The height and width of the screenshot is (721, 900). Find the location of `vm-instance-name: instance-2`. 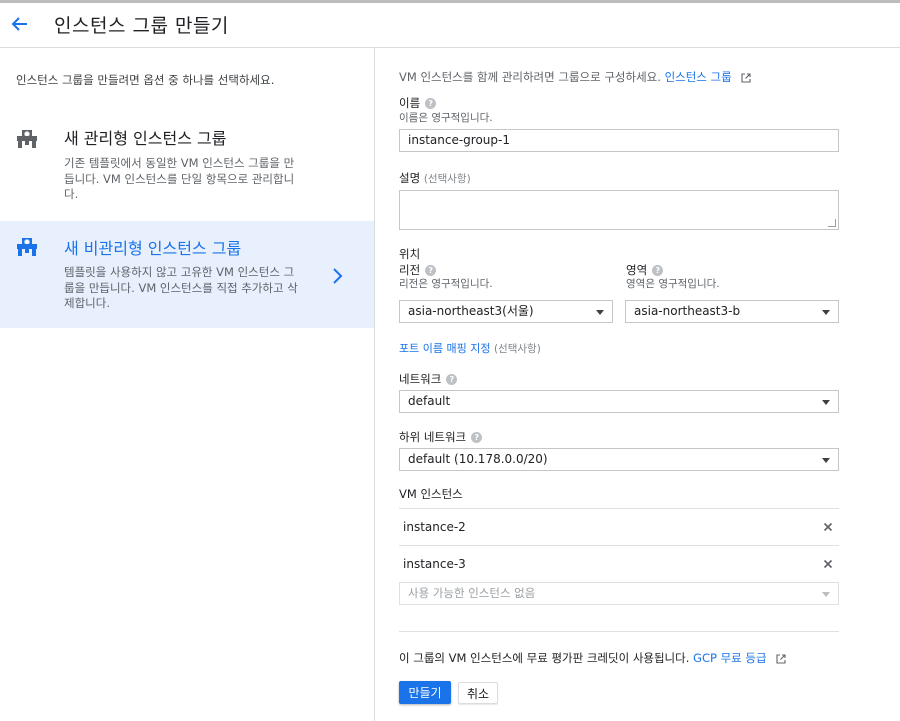

vm-instance-name: instance-2 is located at coordinates (434, 527).